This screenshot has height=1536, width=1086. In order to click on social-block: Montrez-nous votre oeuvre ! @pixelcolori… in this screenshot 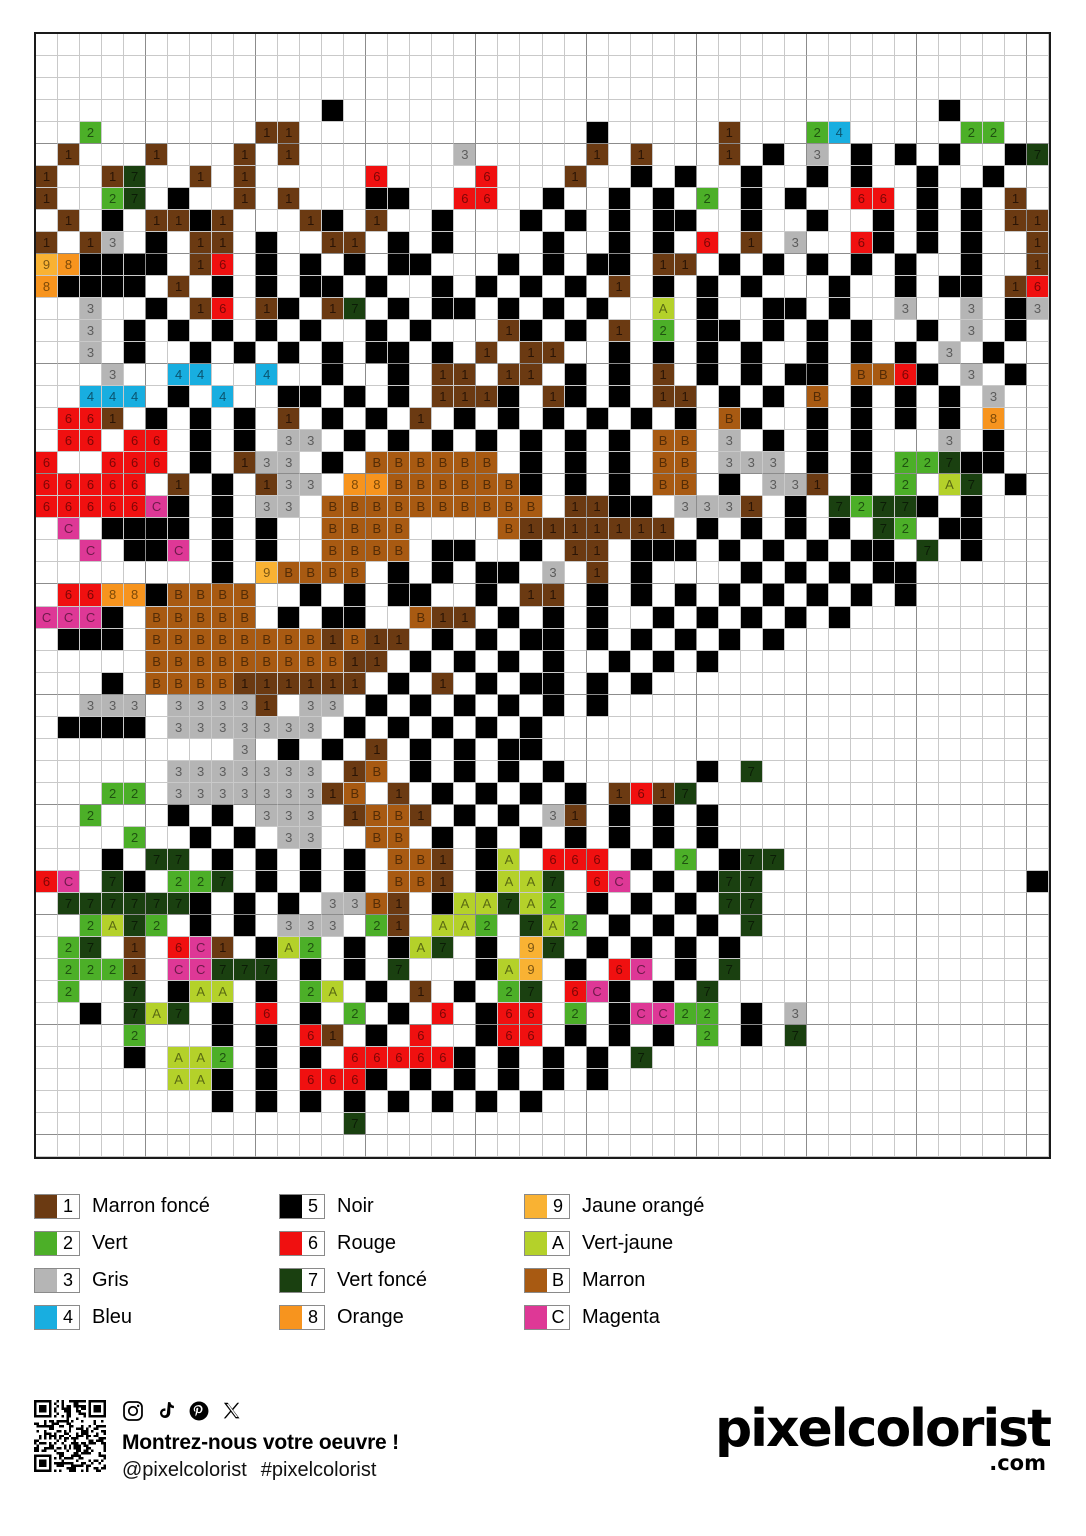, I will do `click(260, 1440)`.